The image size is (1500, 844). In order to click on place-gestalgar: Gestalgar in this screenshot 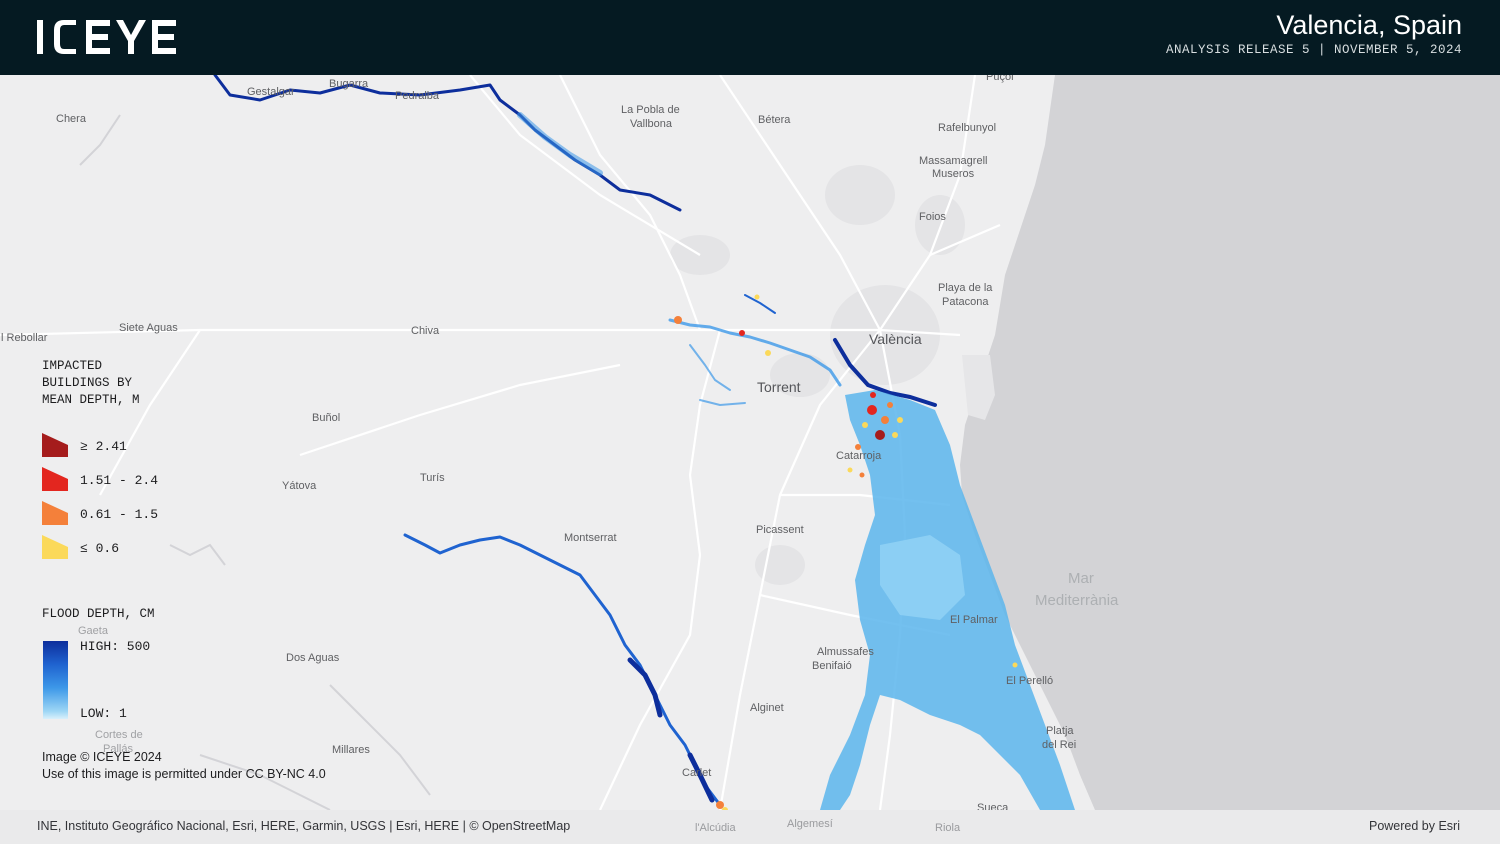, I will do `click(271, 92)`.